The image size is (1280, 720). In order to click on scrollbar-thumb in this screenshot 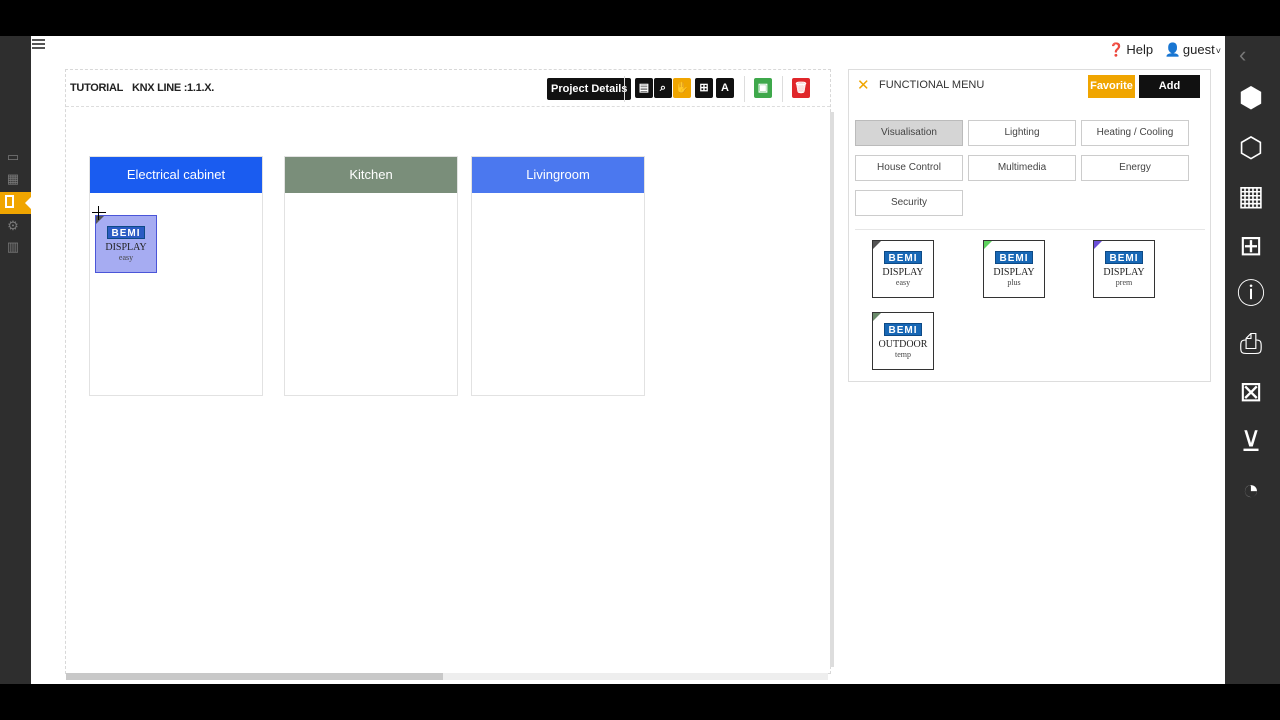, I will do `click(254, 676)`.